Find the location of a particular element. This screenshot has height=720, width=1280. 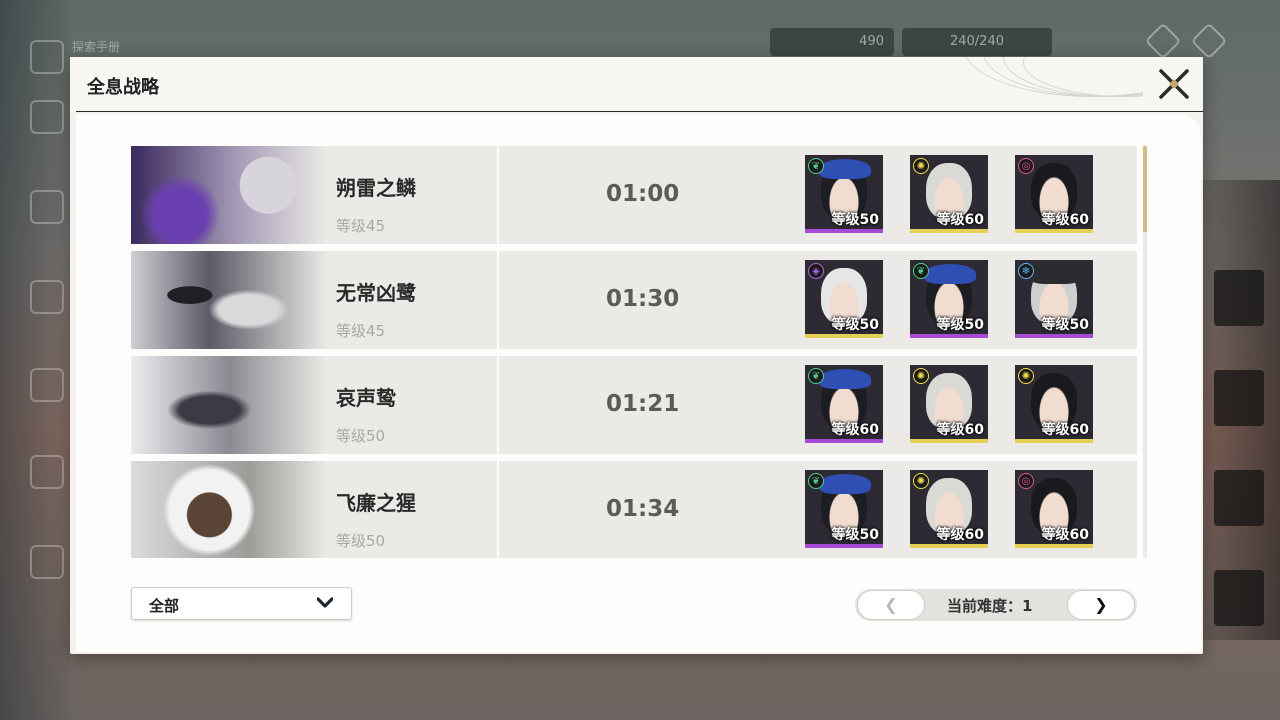

difficulty-pager: ❮ 当前难度：1 ❯ is located at coordinates (996, 605).